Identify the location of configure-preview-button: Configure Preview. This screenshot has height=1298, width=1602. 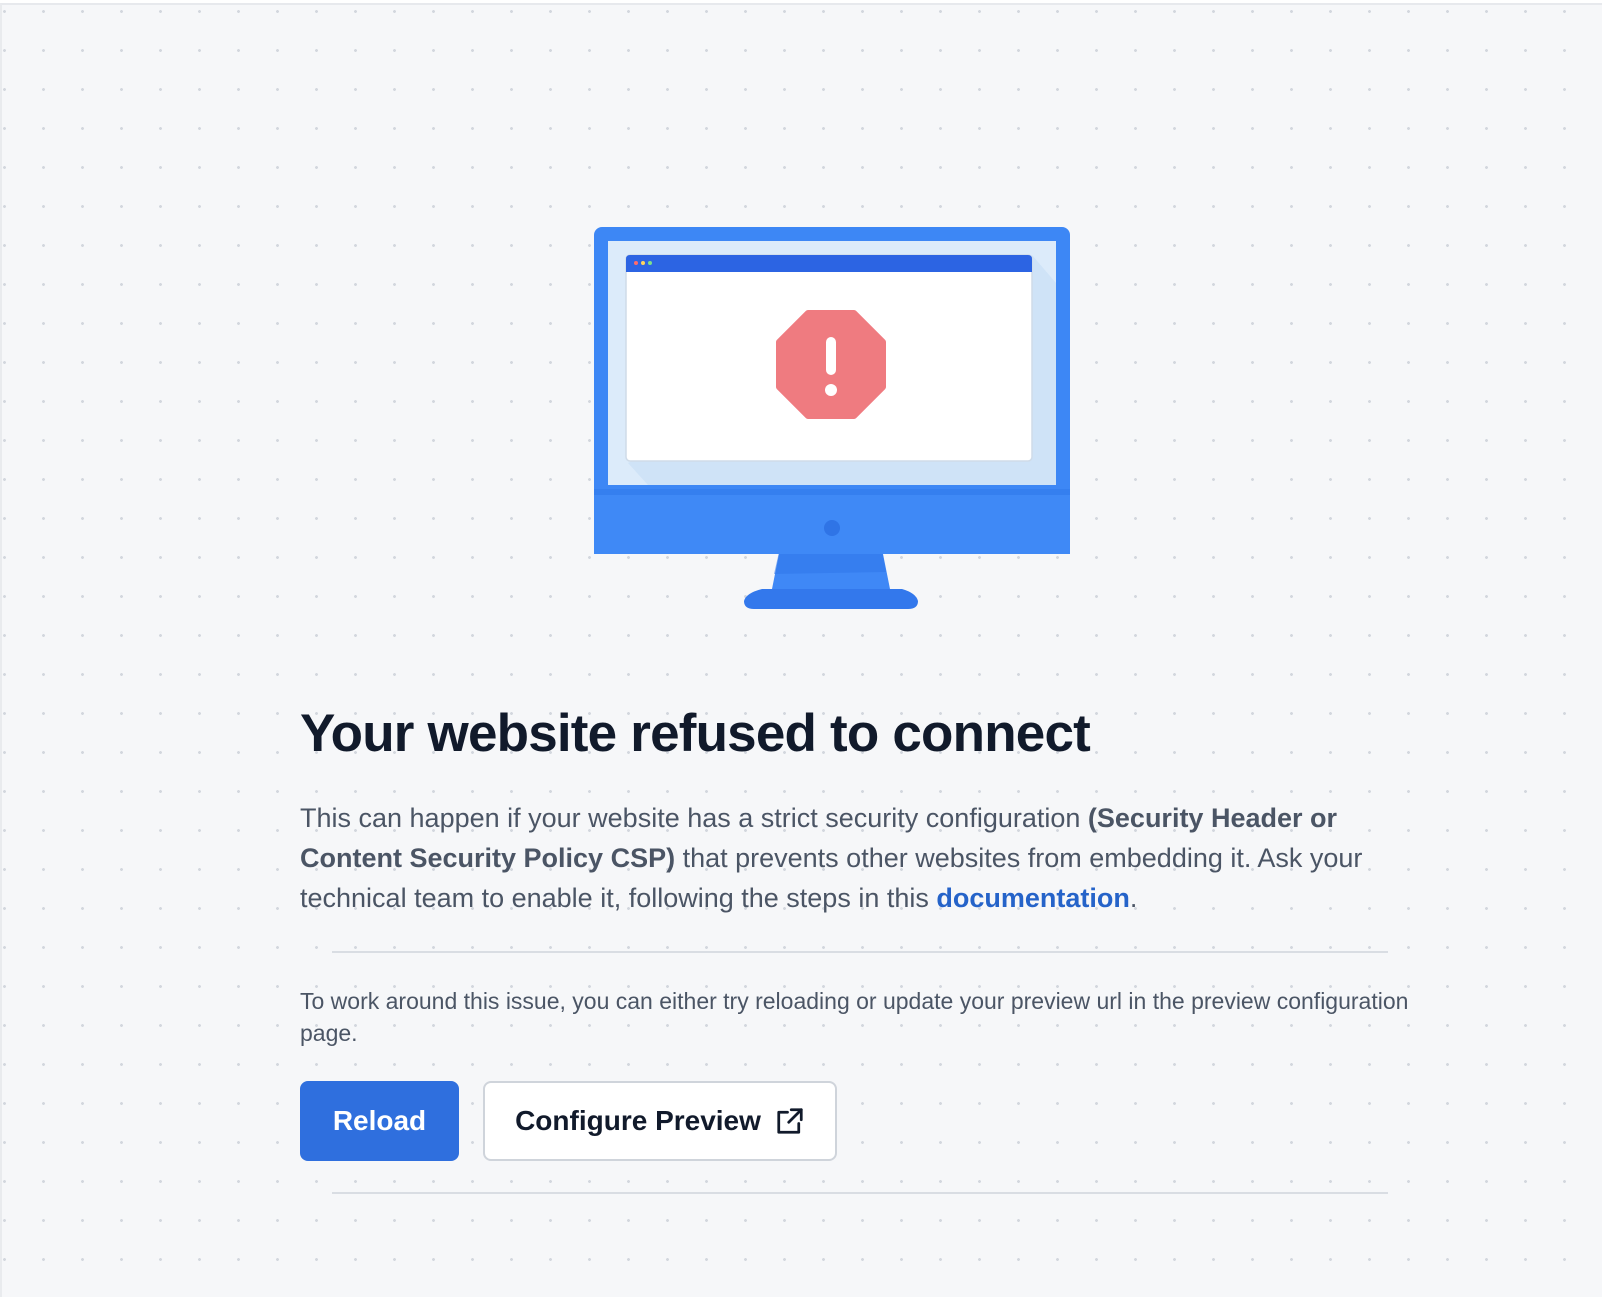
(660, 1121).